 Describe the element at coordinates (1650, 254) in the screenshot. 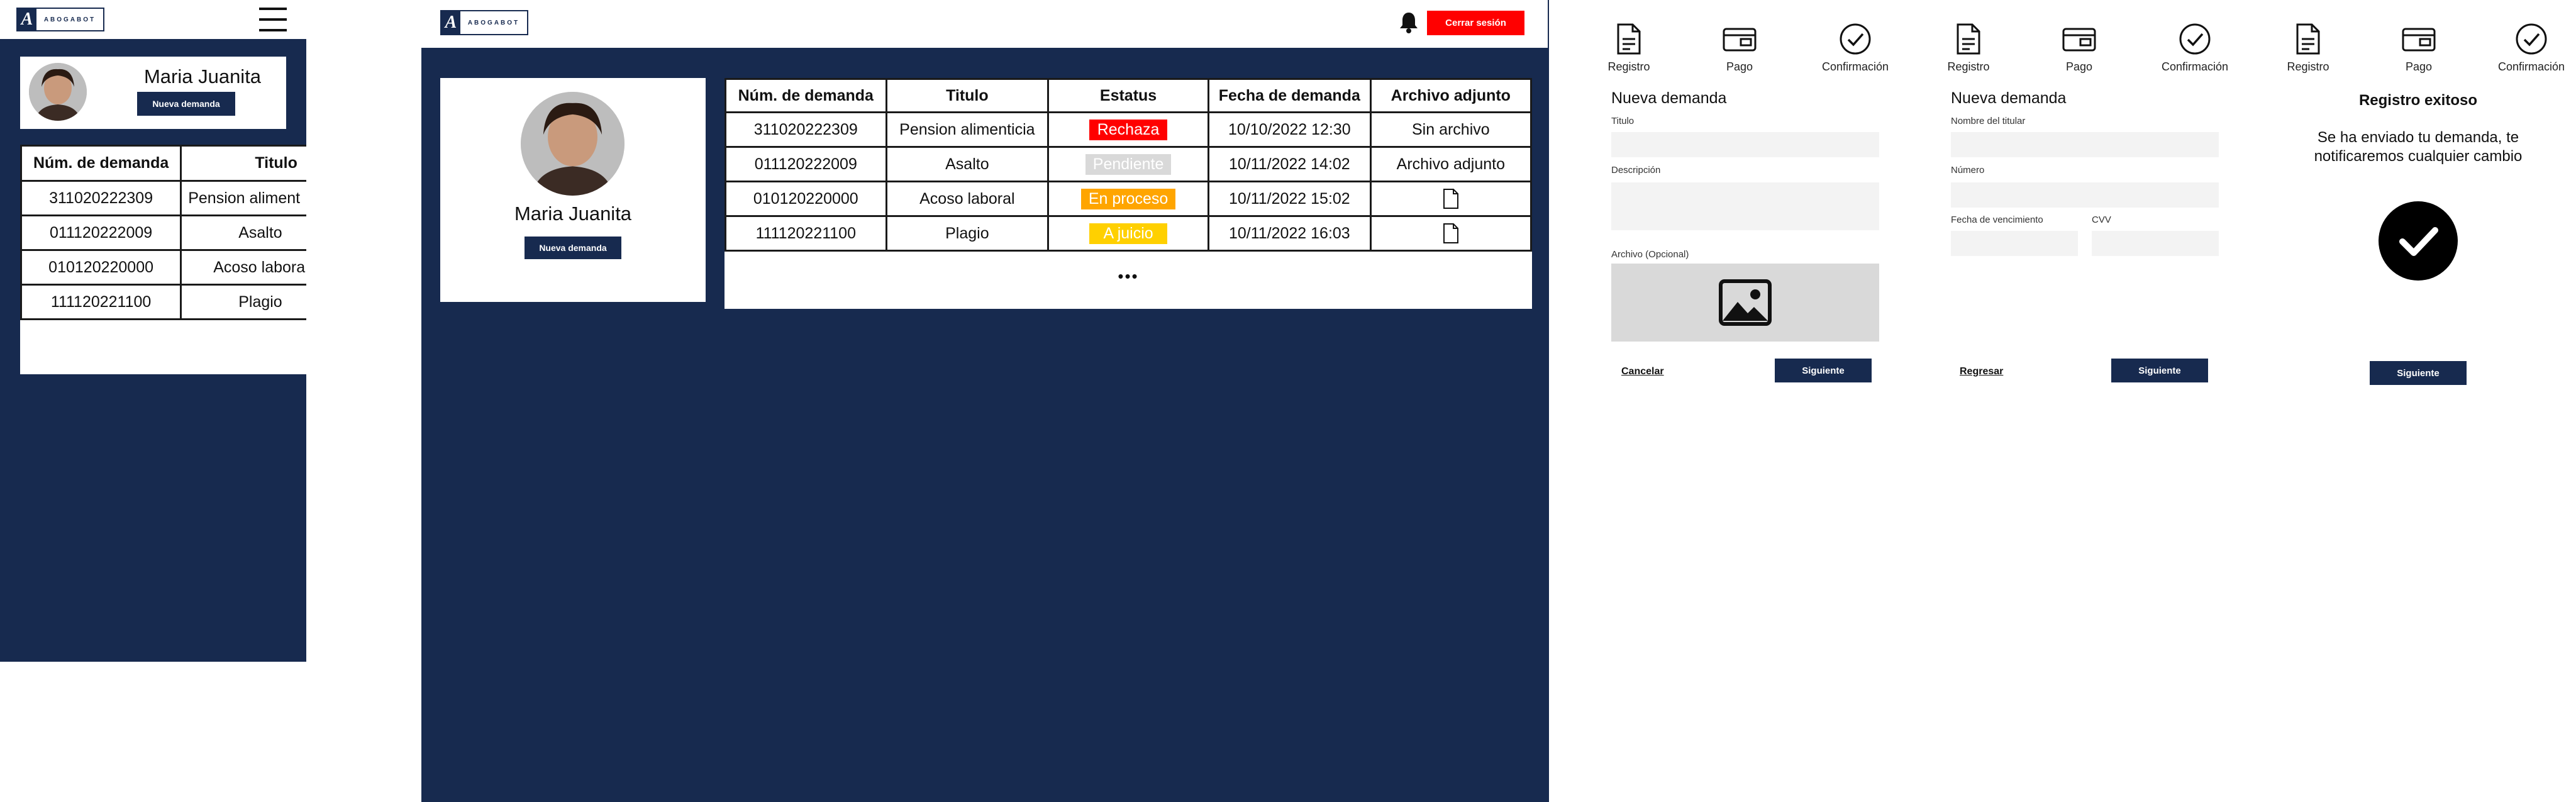

I see `field-label-file: Archivo (Opcional)` at that location.